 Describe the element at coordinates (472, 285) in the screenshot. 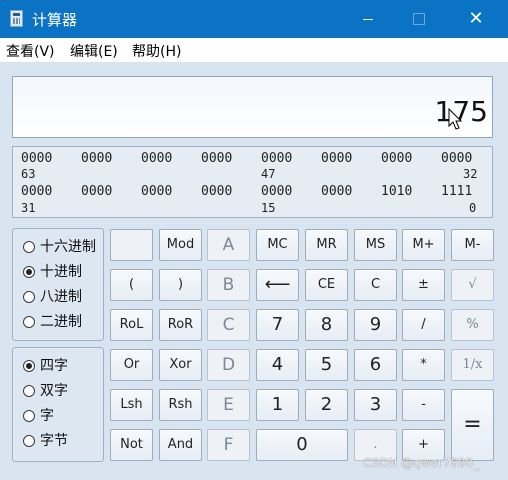

I see `sqrt-button: √` at that location.